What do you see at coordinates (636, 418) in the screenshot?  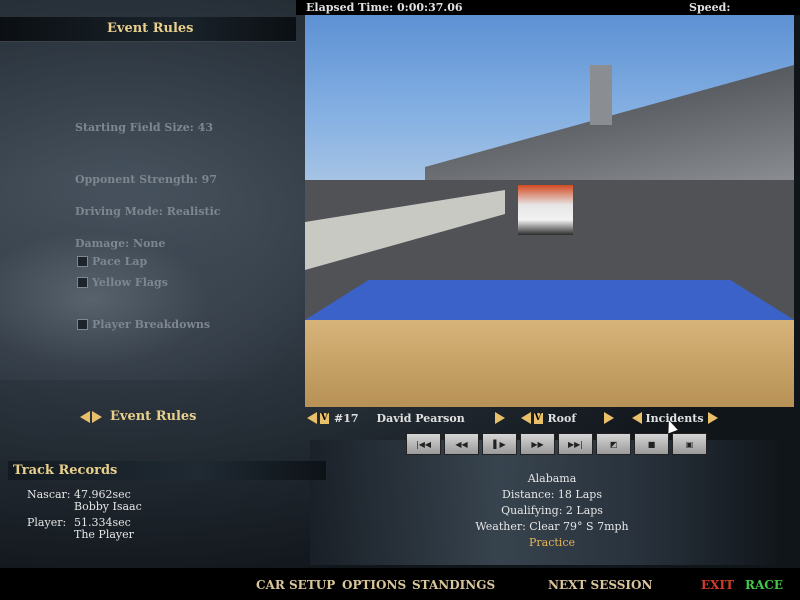 I see `prev-mode-arrow-icon` at bounding box center [636, 418].